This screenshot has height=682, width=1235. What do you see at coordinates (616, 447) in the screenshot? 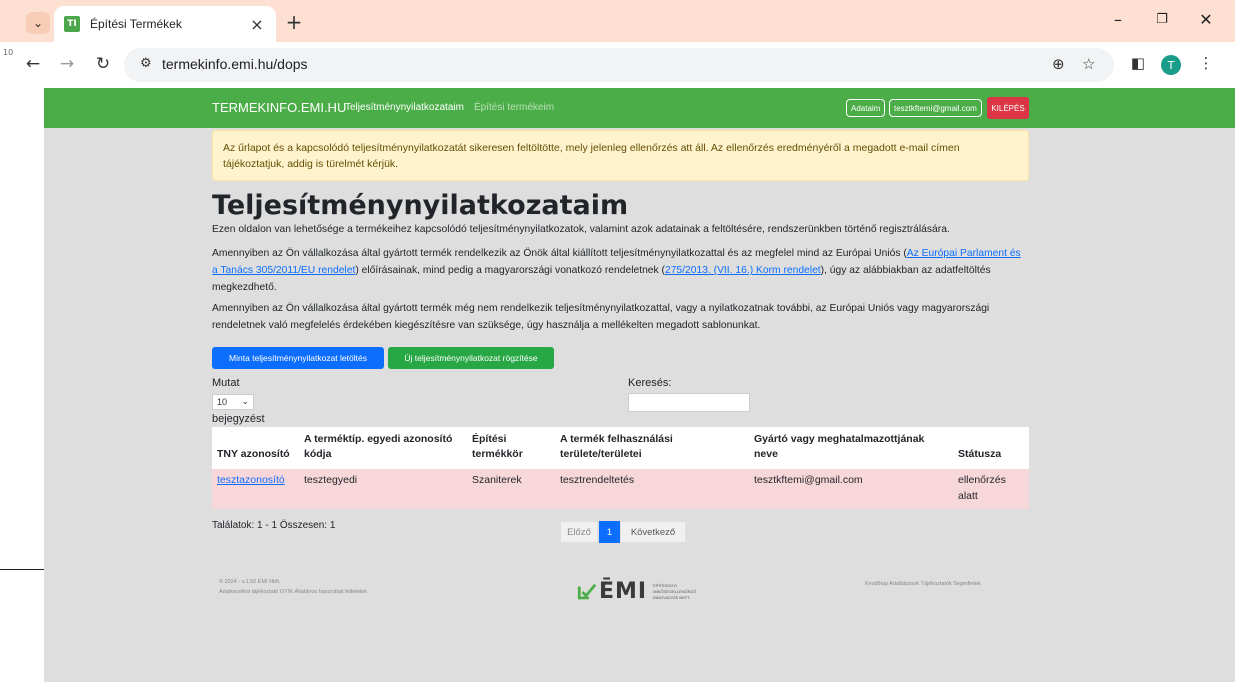
I see `header-usage: A termék felhasználási területe/területei` at bounding box center [616, 447].